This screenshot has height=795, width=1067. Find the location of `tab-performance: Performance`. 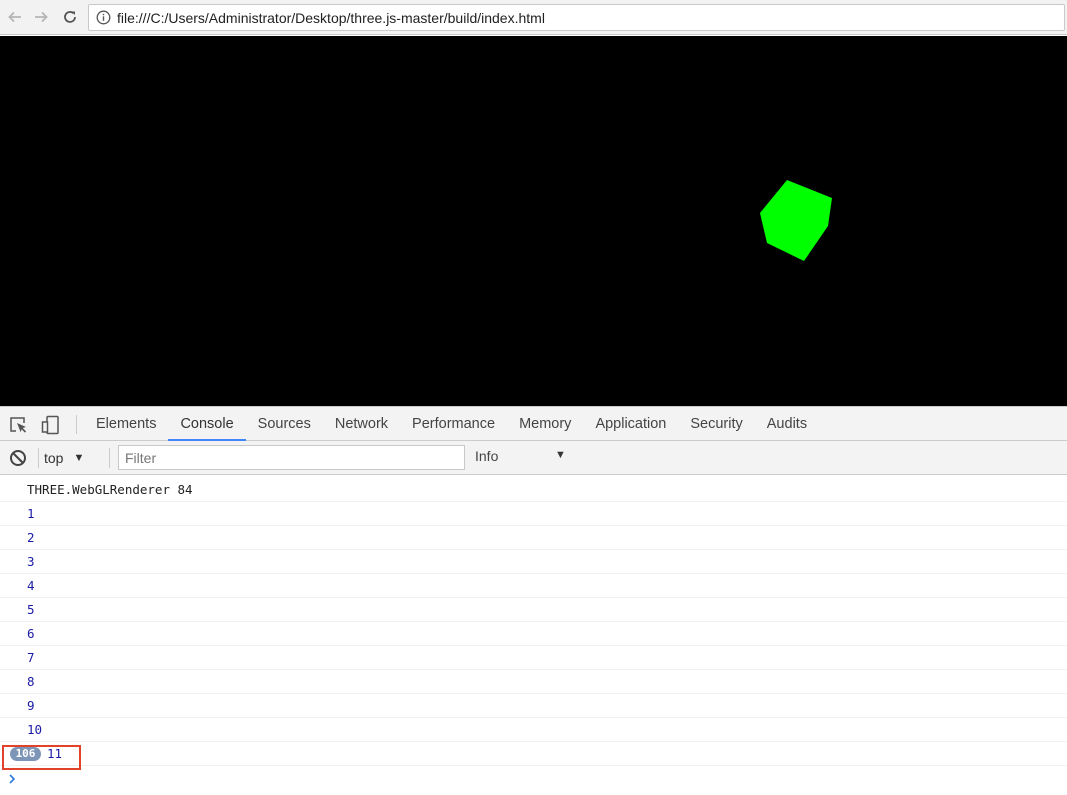

tab-performance: Performance is located at coordinates (453, 424).